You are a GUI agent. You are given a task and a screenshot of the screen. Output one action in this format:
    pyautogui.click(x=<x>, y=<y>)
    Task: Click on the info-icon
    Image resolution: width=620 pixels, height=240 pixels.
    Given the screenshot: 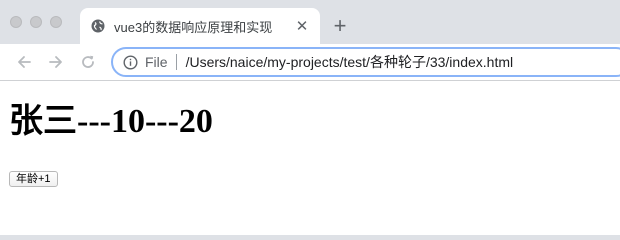 What is the action you would take?
    pyautogui.click(x=130, y=62)
    